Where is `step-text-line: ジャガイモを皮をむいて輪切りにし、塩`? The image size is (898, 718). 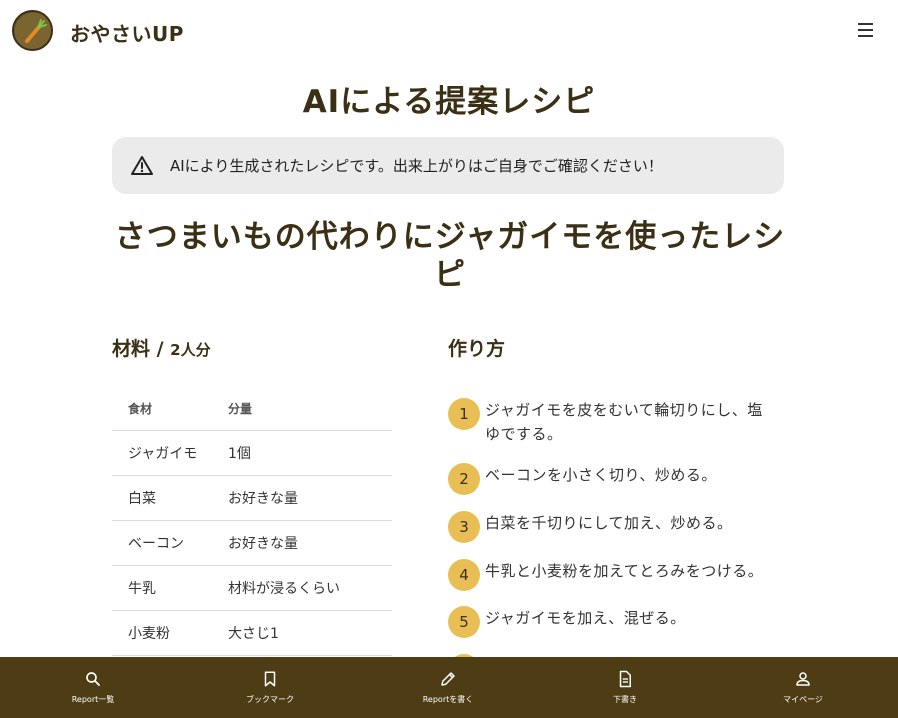 step-text-line: ジャガイモを皮をむいて輪切りにし、塩 is located at coordinates (624, 410).